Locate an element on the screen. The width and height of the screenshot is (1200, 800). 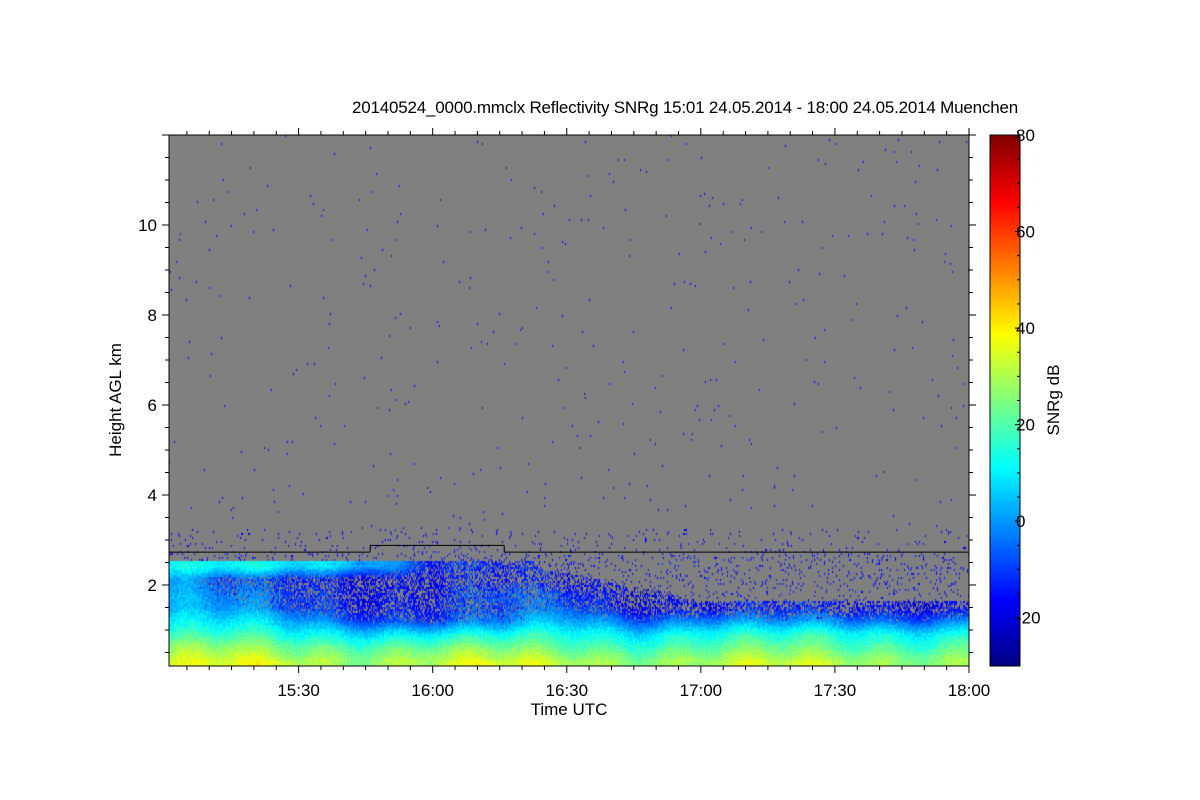
colorbar-tick-label: 0 is located at coordinates (1020, 521).